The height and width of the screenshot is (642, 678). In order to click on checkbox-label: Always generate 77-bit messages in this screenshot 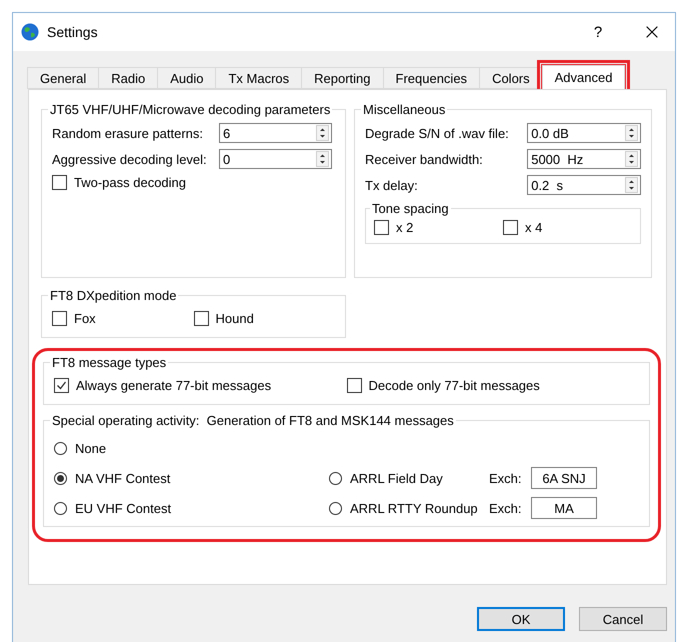, I will do `click(174, 385)`.